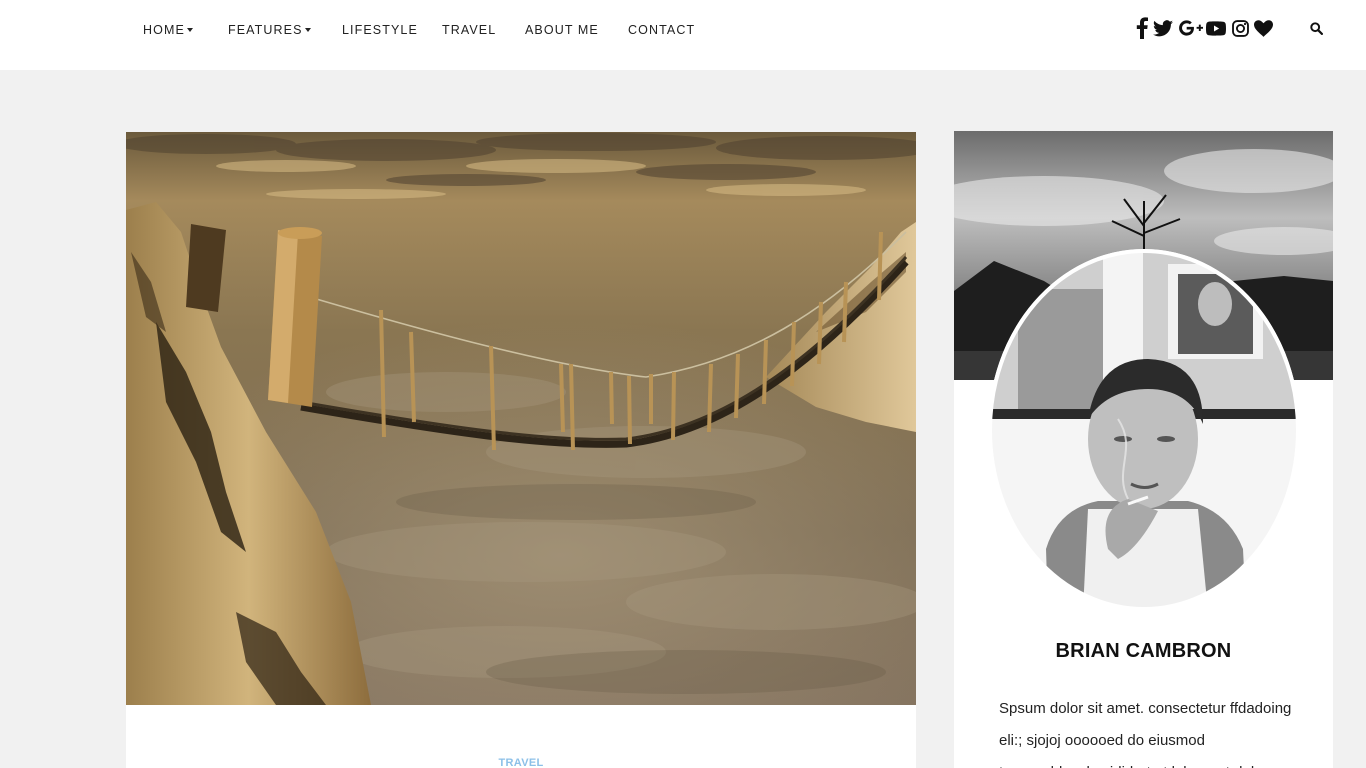 The height and width of the screenshot is (768, 1366). I want to click on post-category-link: TRAVEL, so click(521, 762).